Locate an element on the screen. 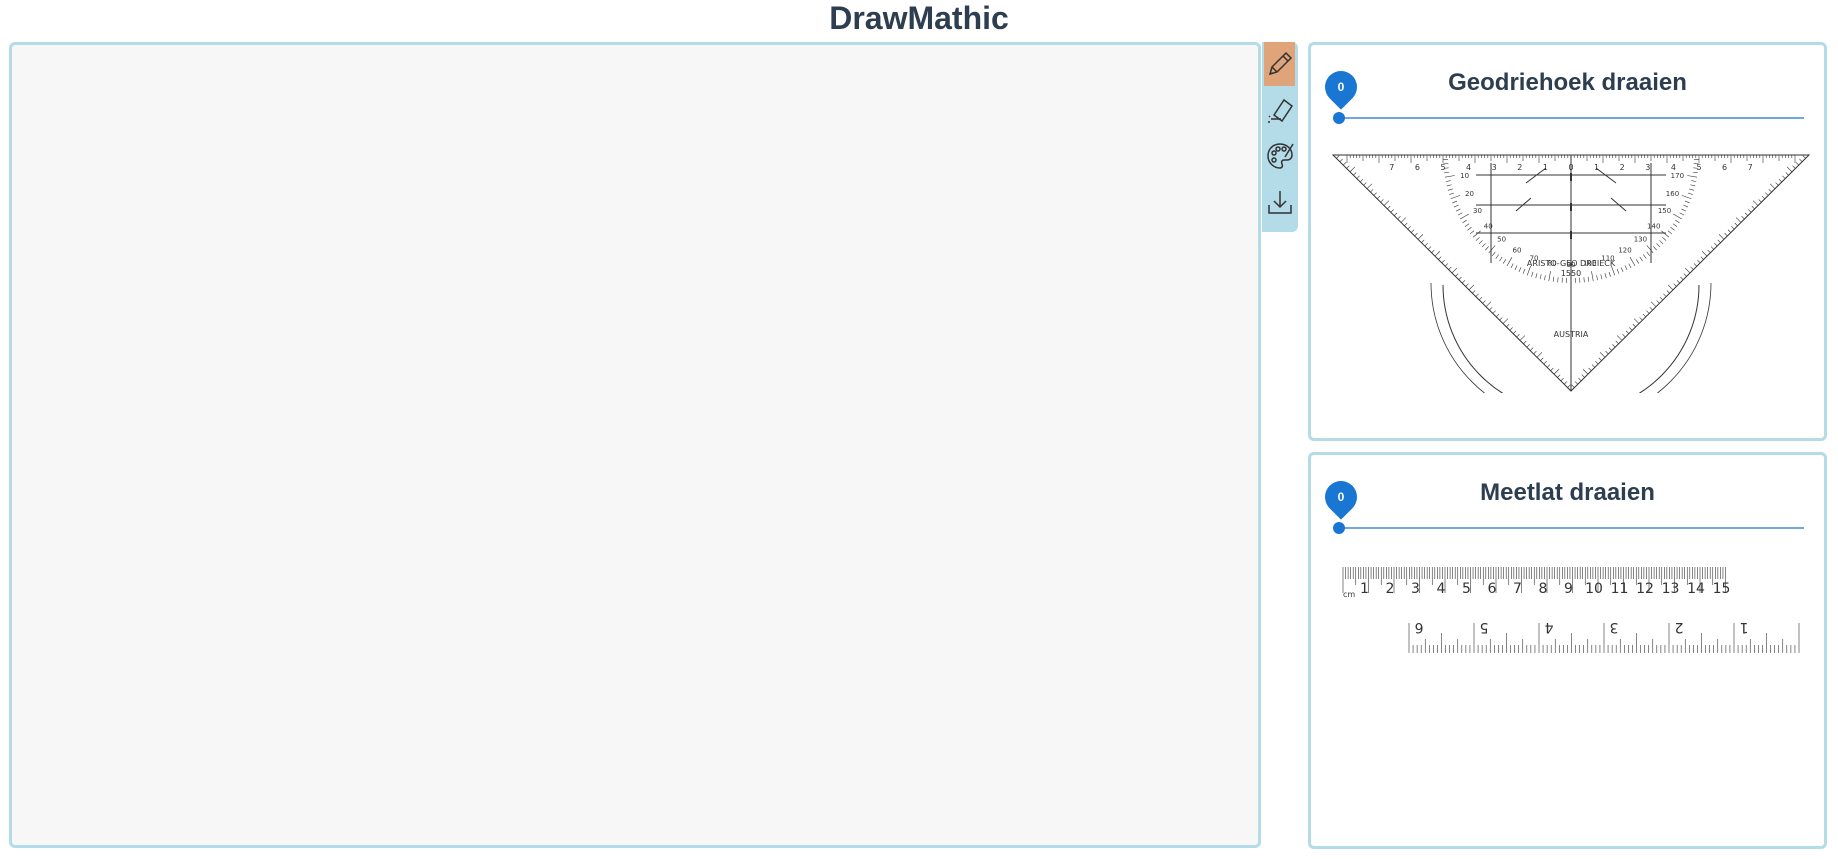 The image size is (1838, 859). geodriehoek-model-text: 1550 is located at coordinates (1571, 273).